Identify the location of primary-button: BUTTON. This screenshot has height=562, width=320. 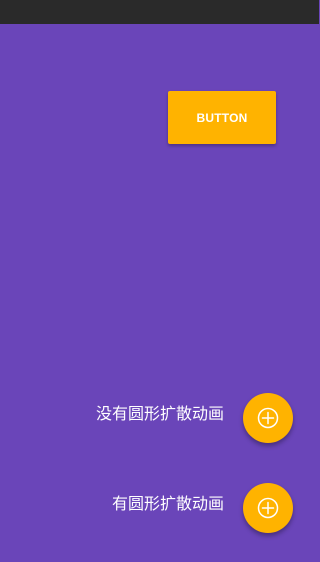
(222, 117).